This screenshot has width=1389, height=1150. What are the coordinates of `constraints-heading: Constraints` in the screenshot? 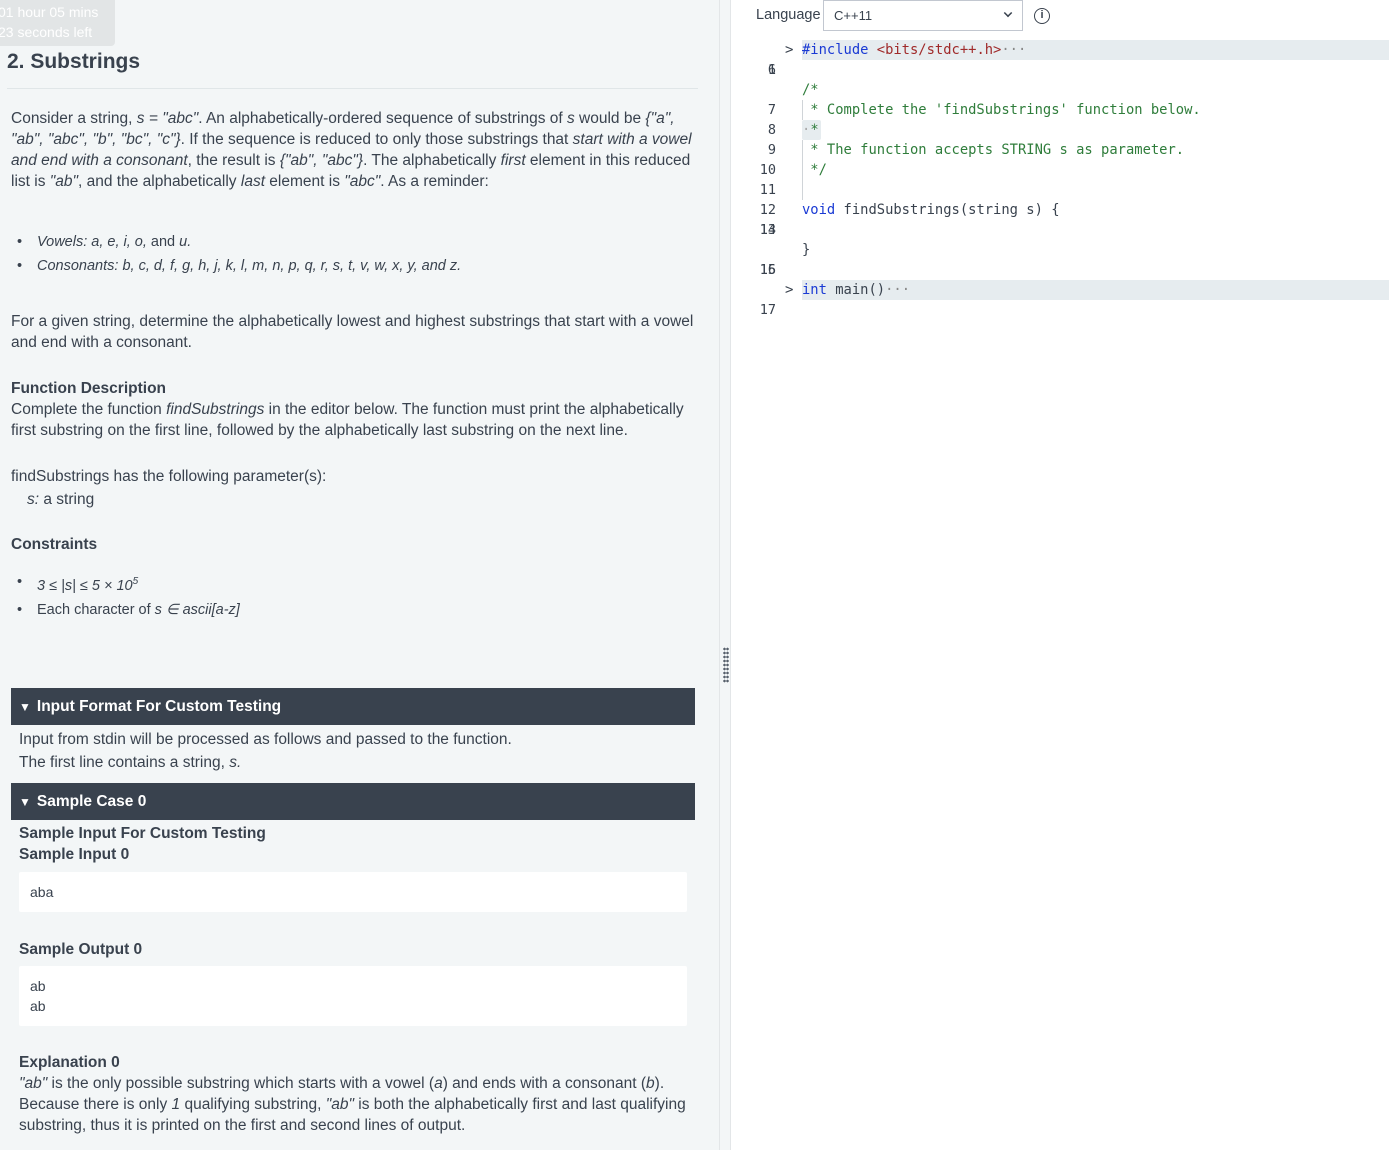 It's located at (54, 544).